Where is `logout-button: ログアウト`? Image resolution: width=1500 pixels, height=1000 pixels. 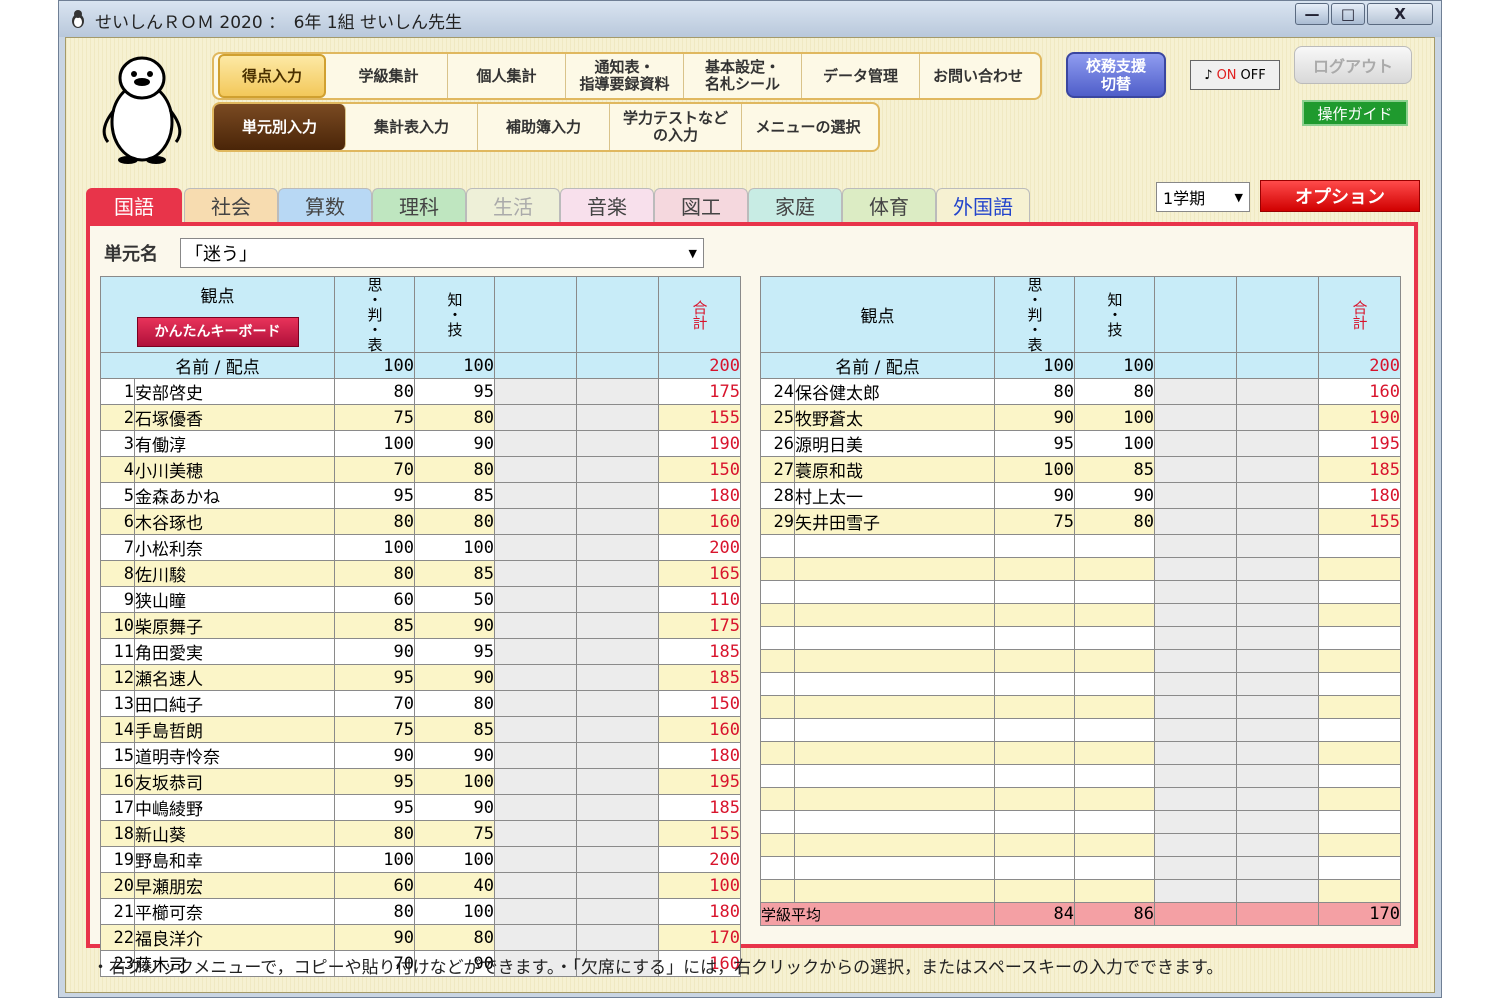
logout-button: ログアウト is located at coordinates (1353, 65).